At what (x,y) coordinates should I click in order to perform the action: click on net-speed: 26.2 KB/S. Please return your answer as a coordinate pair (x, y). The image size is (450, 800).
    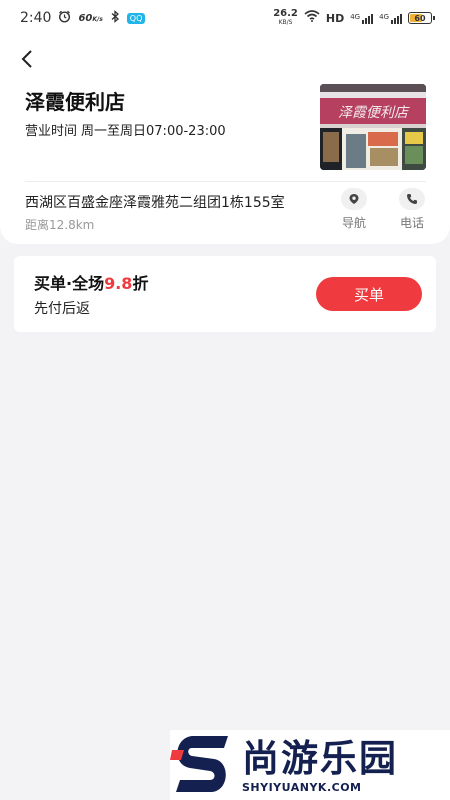
    Looking at the image, I should click on (285, 18).